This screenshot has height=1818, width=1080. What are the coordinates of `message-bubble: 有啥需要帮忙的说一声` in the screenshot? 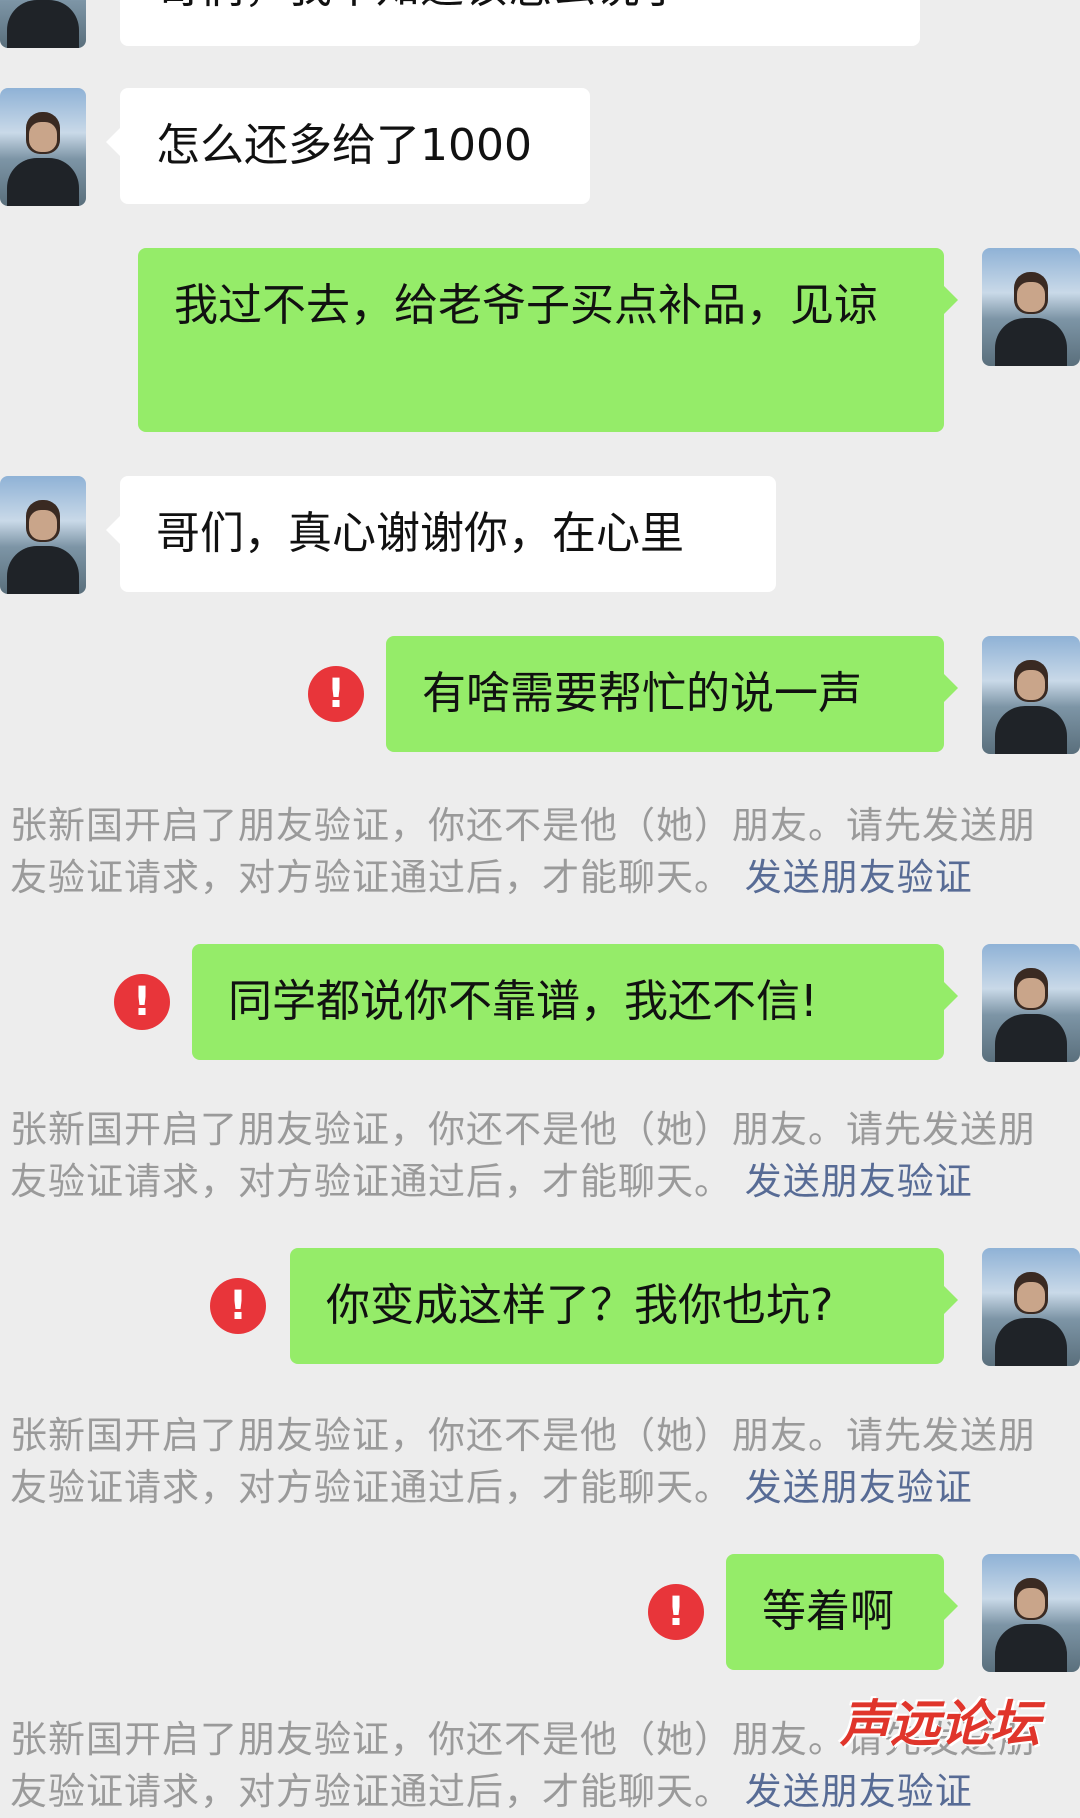 It's located at (672, 694).